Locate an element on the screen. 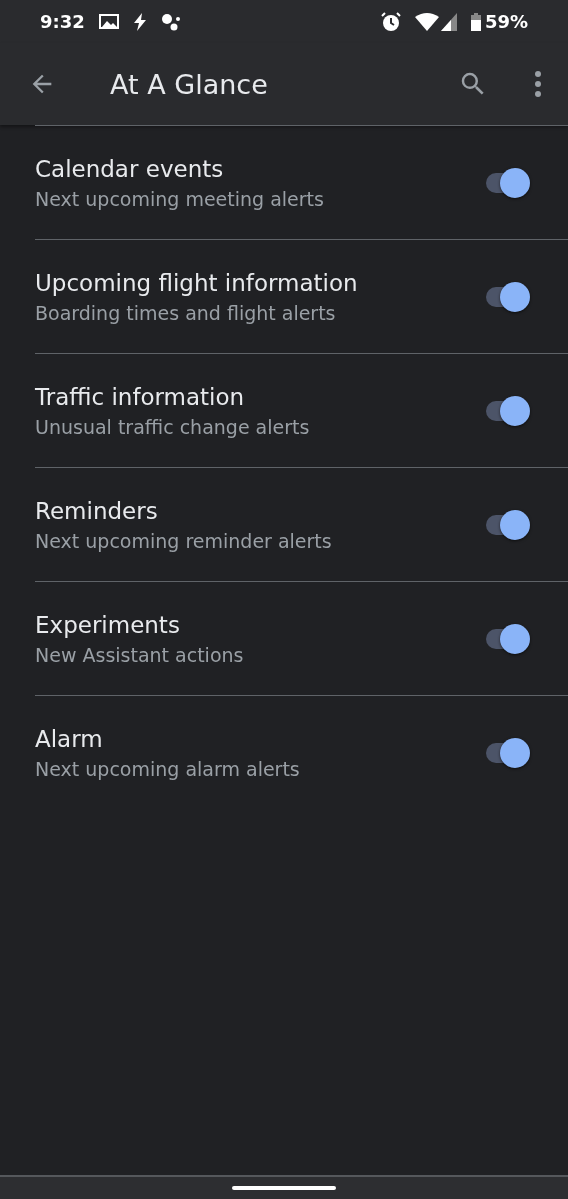  setting-summary: New Assistant actions is located at coordinates (140, 654).